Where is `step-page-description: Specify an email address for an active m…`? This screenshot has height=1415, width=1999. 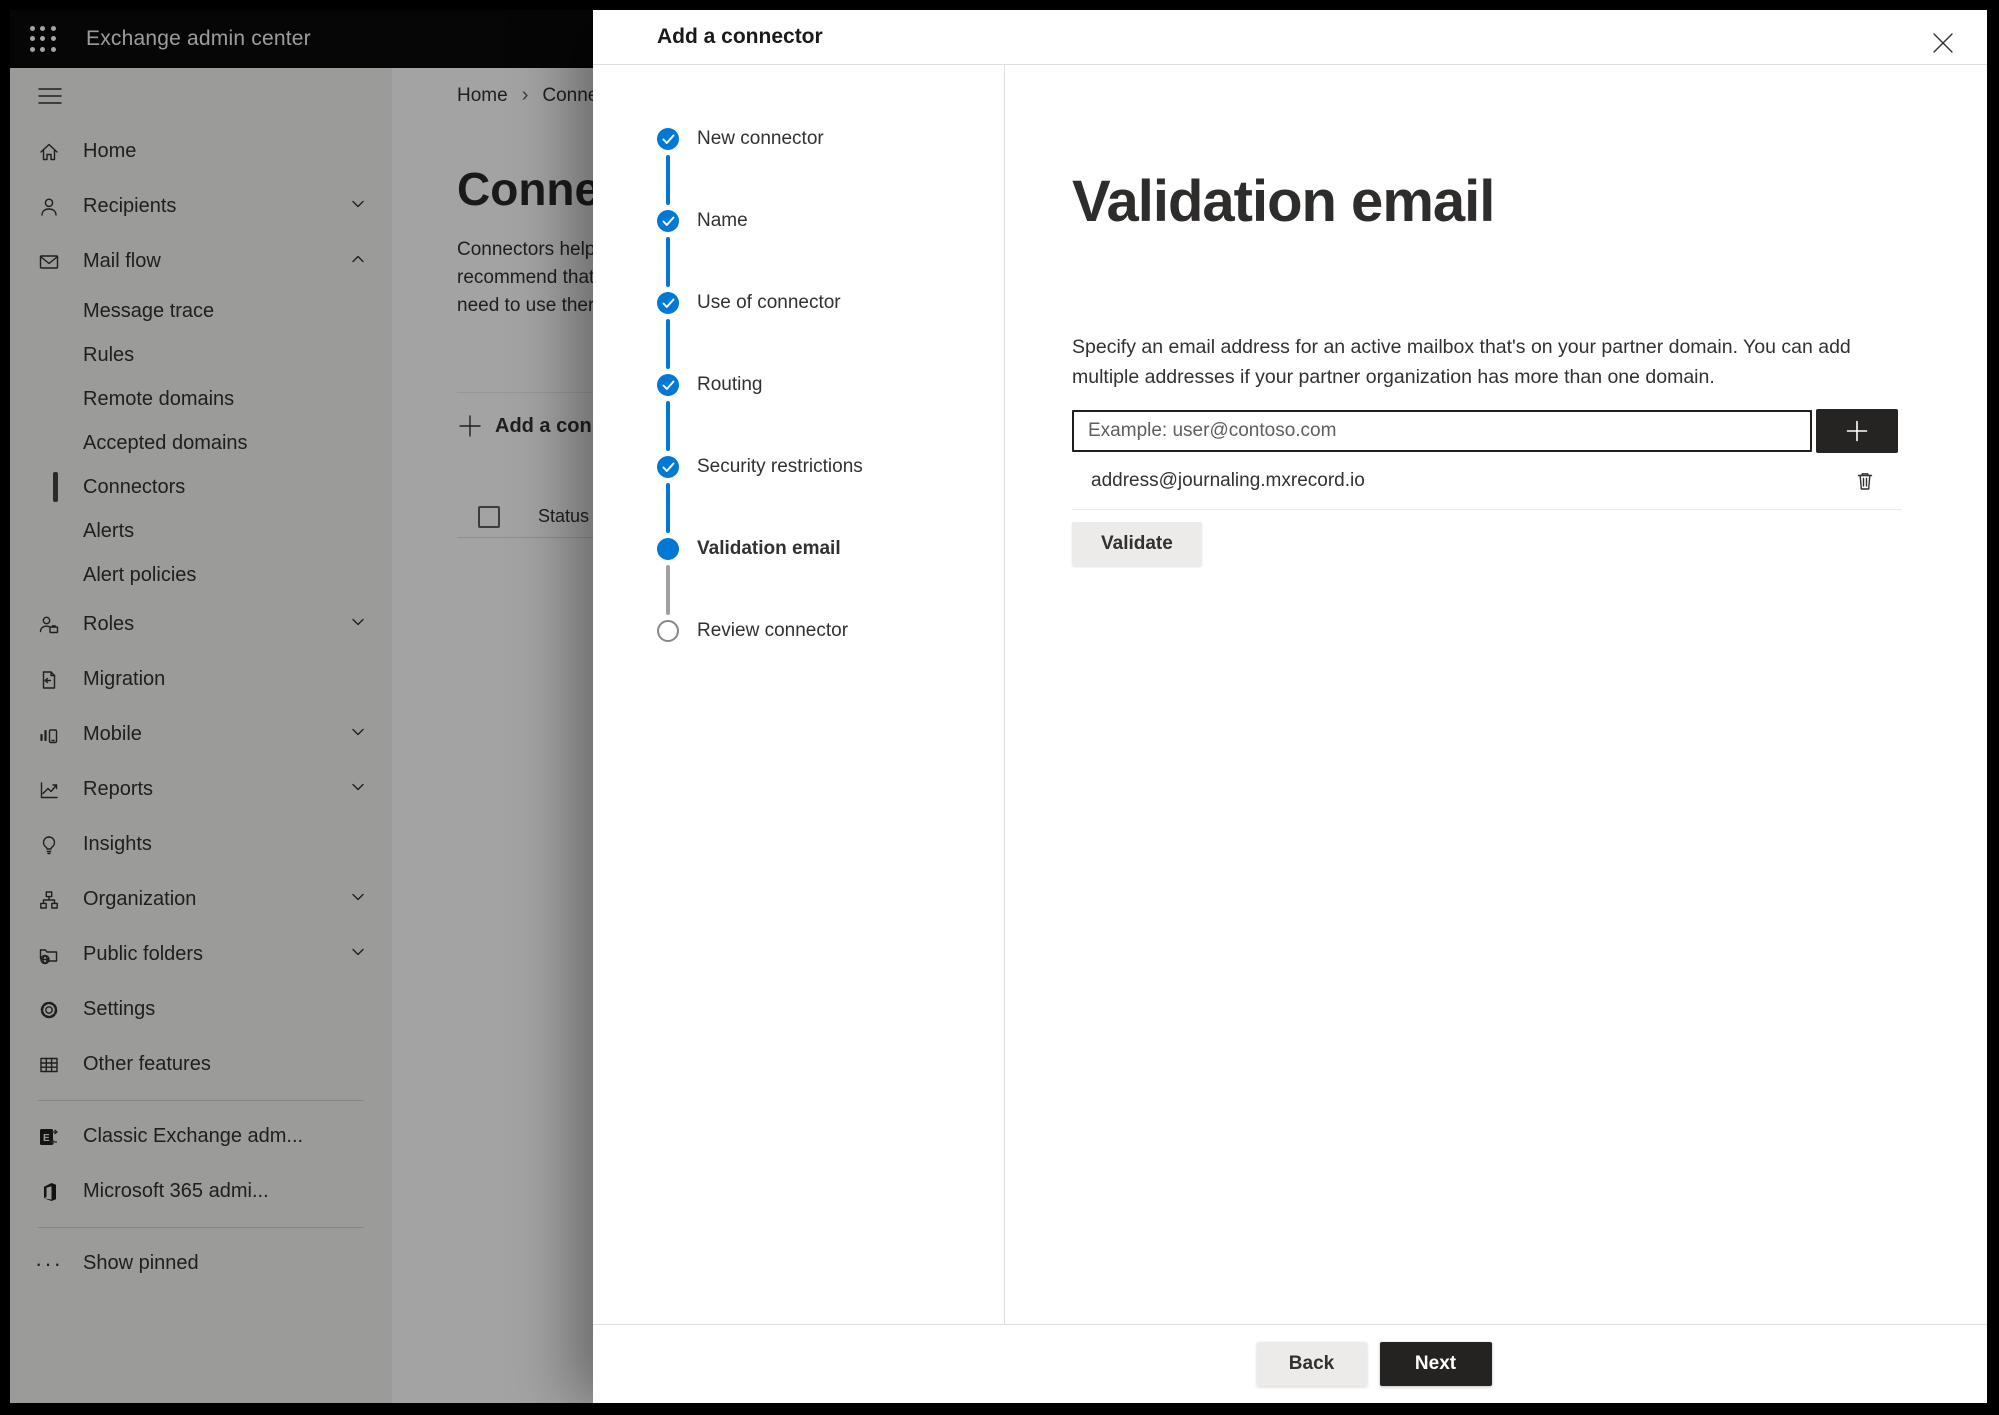 step-page-description: Specify an email address for an active m… is located at coordinates (1461, 362).